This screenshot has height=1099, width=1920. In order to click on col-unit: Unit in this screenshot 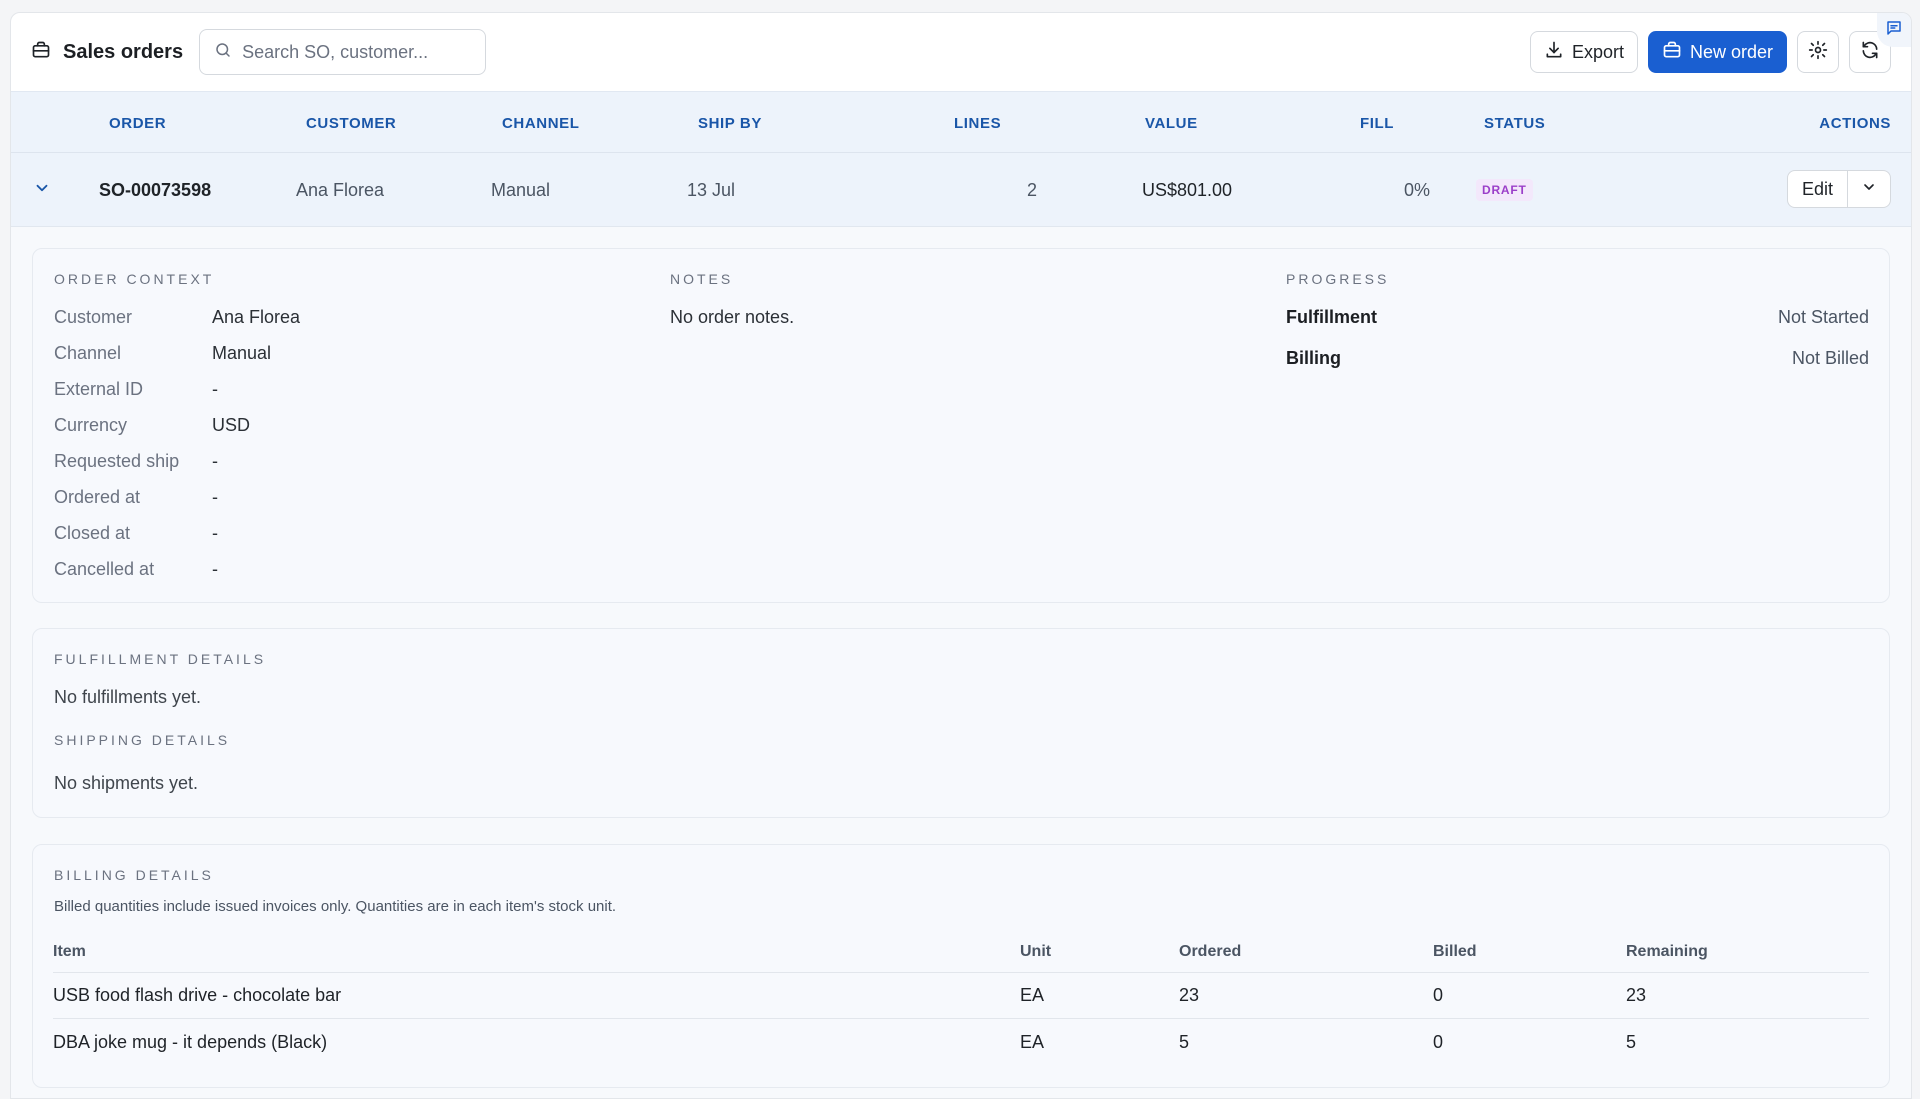, I will do `click(1036, 951)`.